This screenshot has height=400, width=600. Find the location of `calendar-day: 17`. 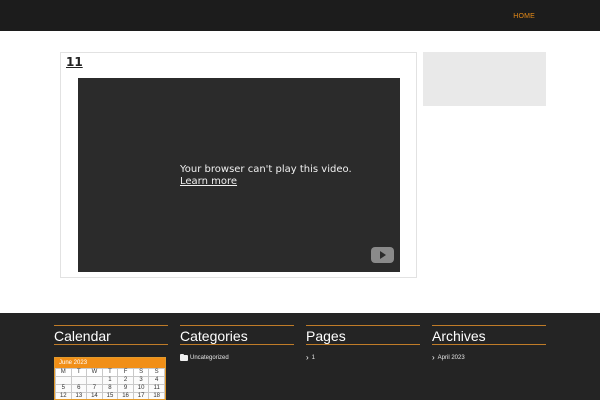

calendar-day: 17 is located at coordinates (141, 395).